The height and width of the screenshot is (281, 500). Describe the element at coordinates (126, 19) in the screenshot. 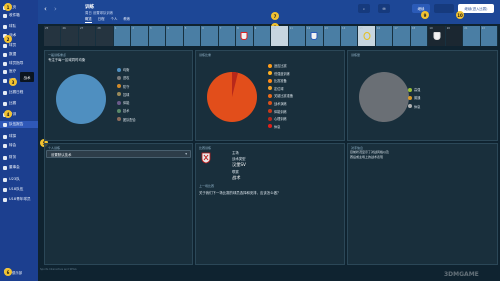

I see `tab-coaches: 教练` at that location.